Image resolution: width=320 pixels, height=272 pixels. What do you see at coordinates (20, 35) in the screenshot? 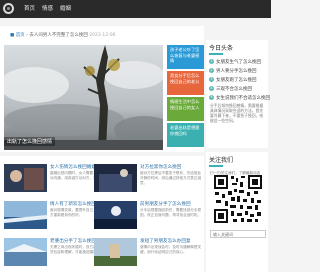
I see `breadcrumb-home: 首页` at bounding box center [20, 35].